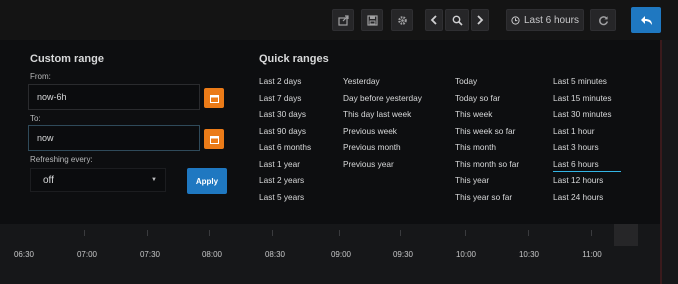  I want to click on refresh-interval-select: off ▼, so click(98, 180).